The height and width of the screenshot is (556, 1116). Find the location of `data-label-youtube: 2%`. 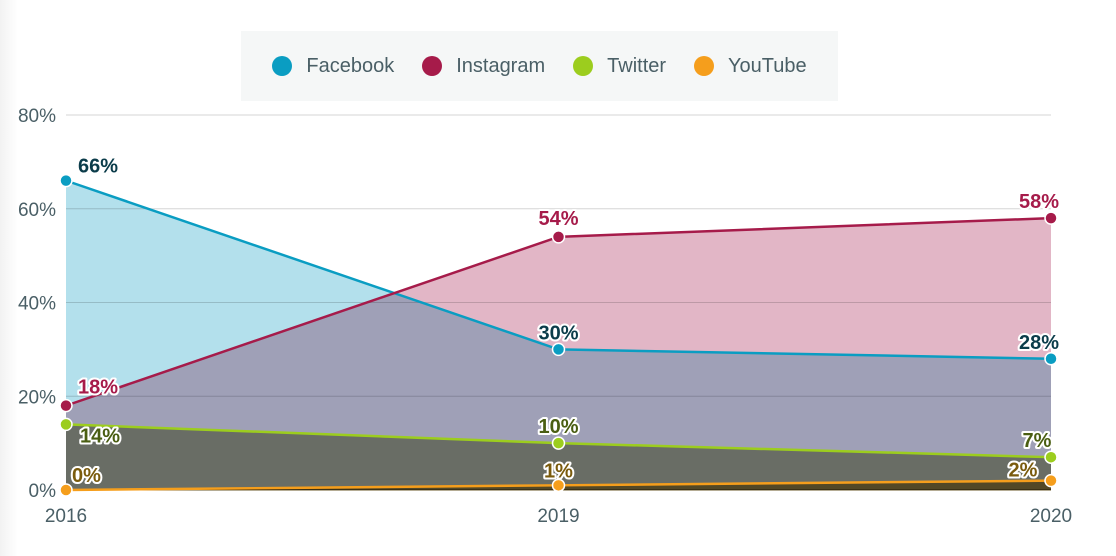

data-label-youtube: 2% is located at coordinates (1023, 471).